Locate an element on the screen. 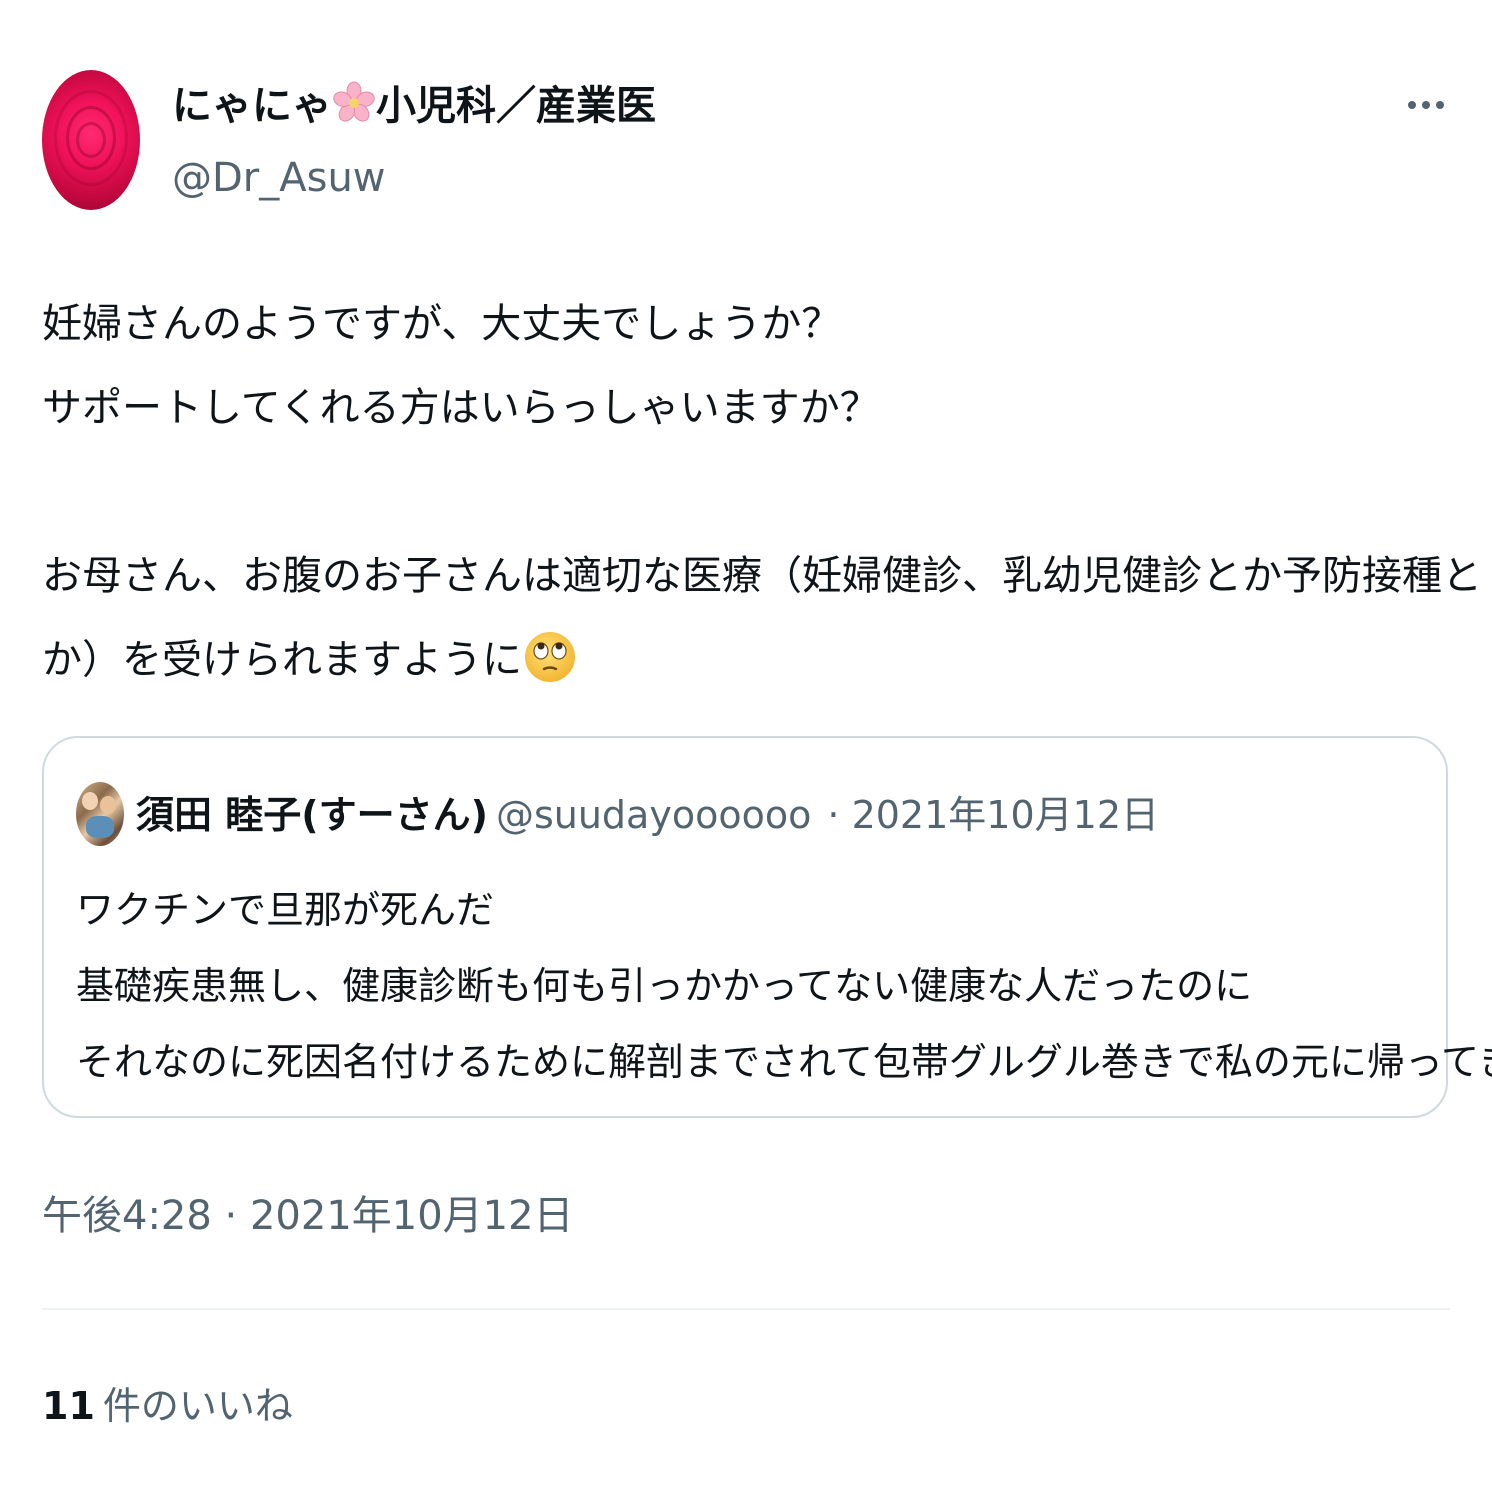 This screenshot has width=1492, height=1492. tweet-text-line: サポートしてくれる方はいらっしゃいますか？ is located at coordinates (461, 408).